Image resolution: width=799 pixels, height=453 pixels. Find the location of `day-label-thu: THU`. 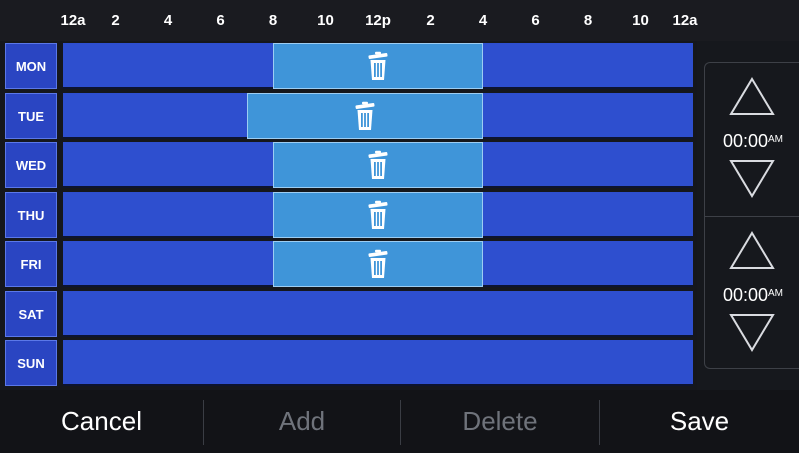

day-label-thu: THU is located at coordinates (31, 215).